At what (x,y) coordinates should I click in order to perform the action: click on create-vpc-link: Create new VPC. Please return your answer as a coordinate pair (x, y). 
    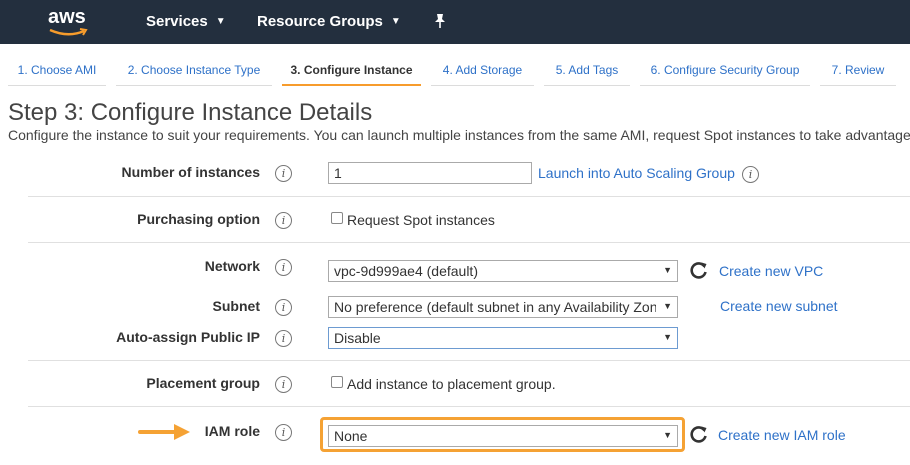
    Looking at the image, I should click on (771, 271).